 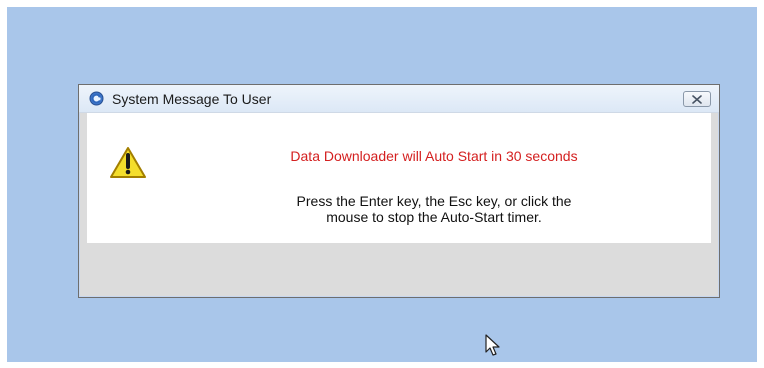 I want to click on close-button, so click(x=697, y=99).